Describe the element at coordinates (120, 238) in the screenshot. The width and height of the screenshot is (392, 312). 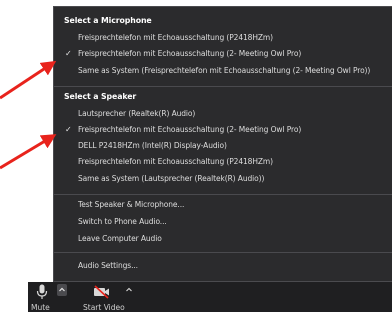
I see `menu-item-label: Leave Computer Audio` at that location.